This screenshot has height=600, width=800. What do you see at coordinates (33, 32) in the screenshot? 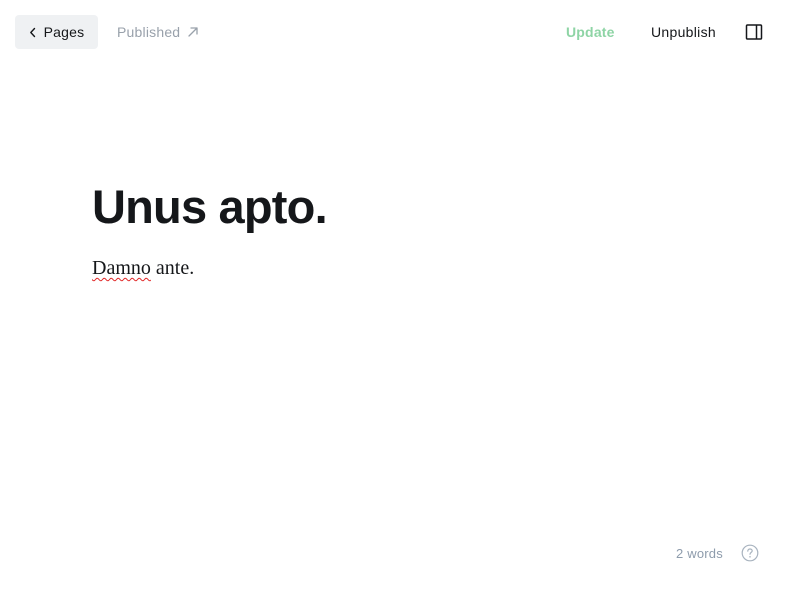
I see `chevron-left-icon` at bounding box center [33, 32].